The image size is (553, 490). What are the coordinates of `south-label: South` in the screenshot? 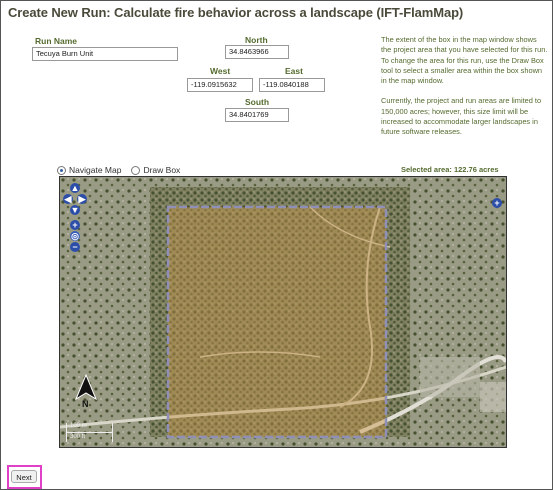 It's located at (257, 102).